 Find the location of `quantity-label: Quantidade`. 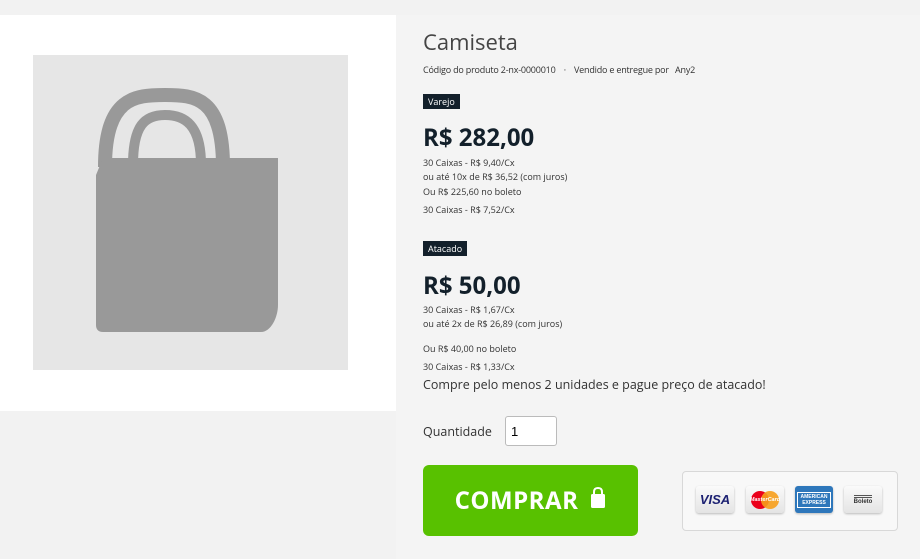

quantity-label: Quantidade is located at coordinates (457, 431).